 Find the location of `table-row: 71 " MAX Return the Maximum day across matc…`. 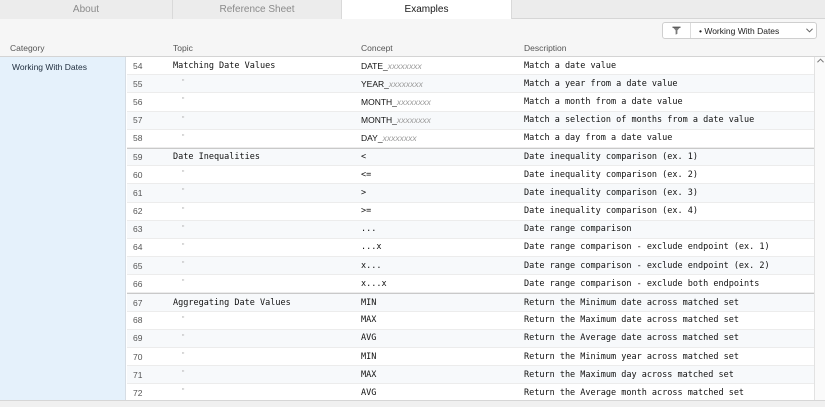

table-row: 71 " MAX Return the Maximum day across matc… is located at coordinates (470, 375).